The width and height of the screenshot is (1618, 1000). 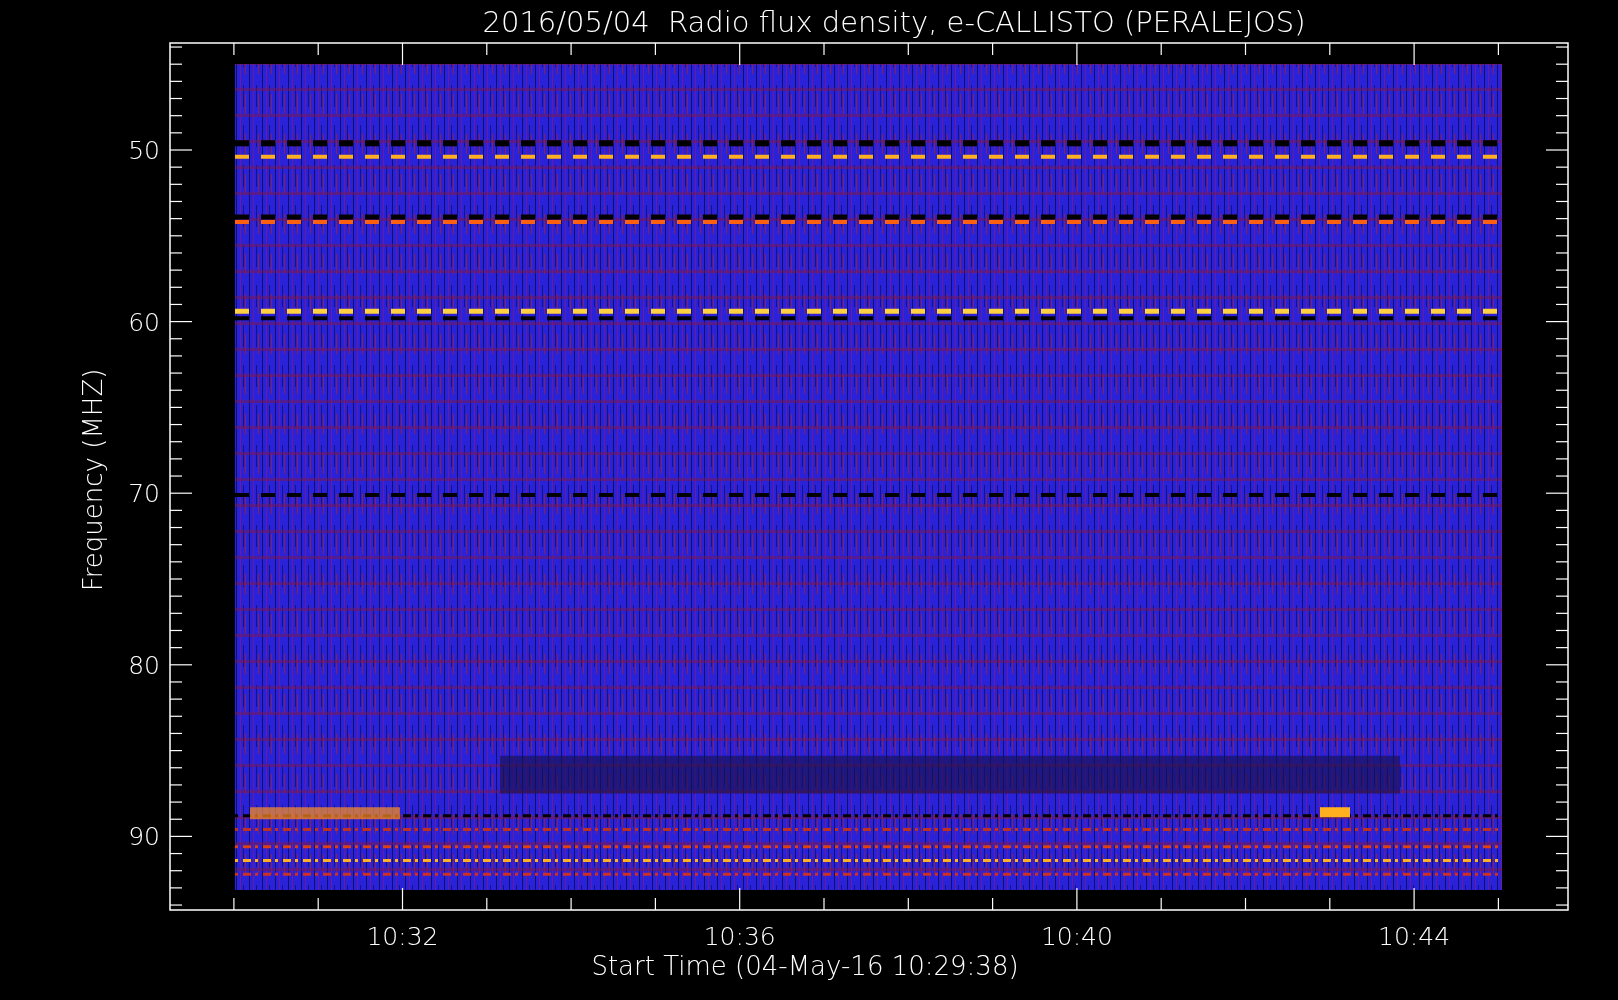 I want to click on x-tick-label: 10:44, so click(x=1414, y=936).